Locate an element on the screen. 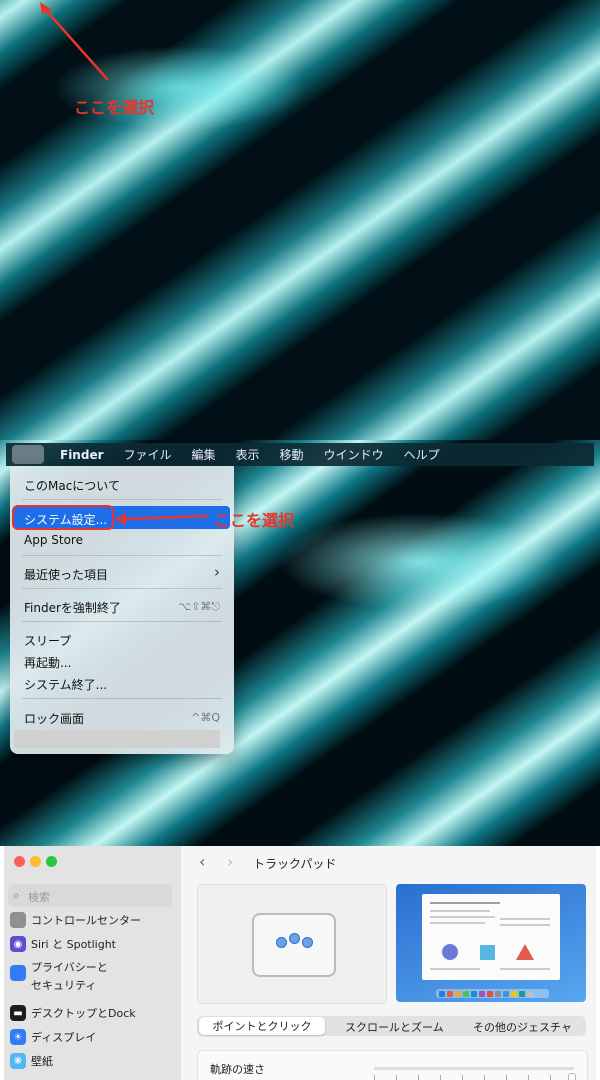  tab-point-and-click: ポイントとクリック is located at coordinates (262, 1026).